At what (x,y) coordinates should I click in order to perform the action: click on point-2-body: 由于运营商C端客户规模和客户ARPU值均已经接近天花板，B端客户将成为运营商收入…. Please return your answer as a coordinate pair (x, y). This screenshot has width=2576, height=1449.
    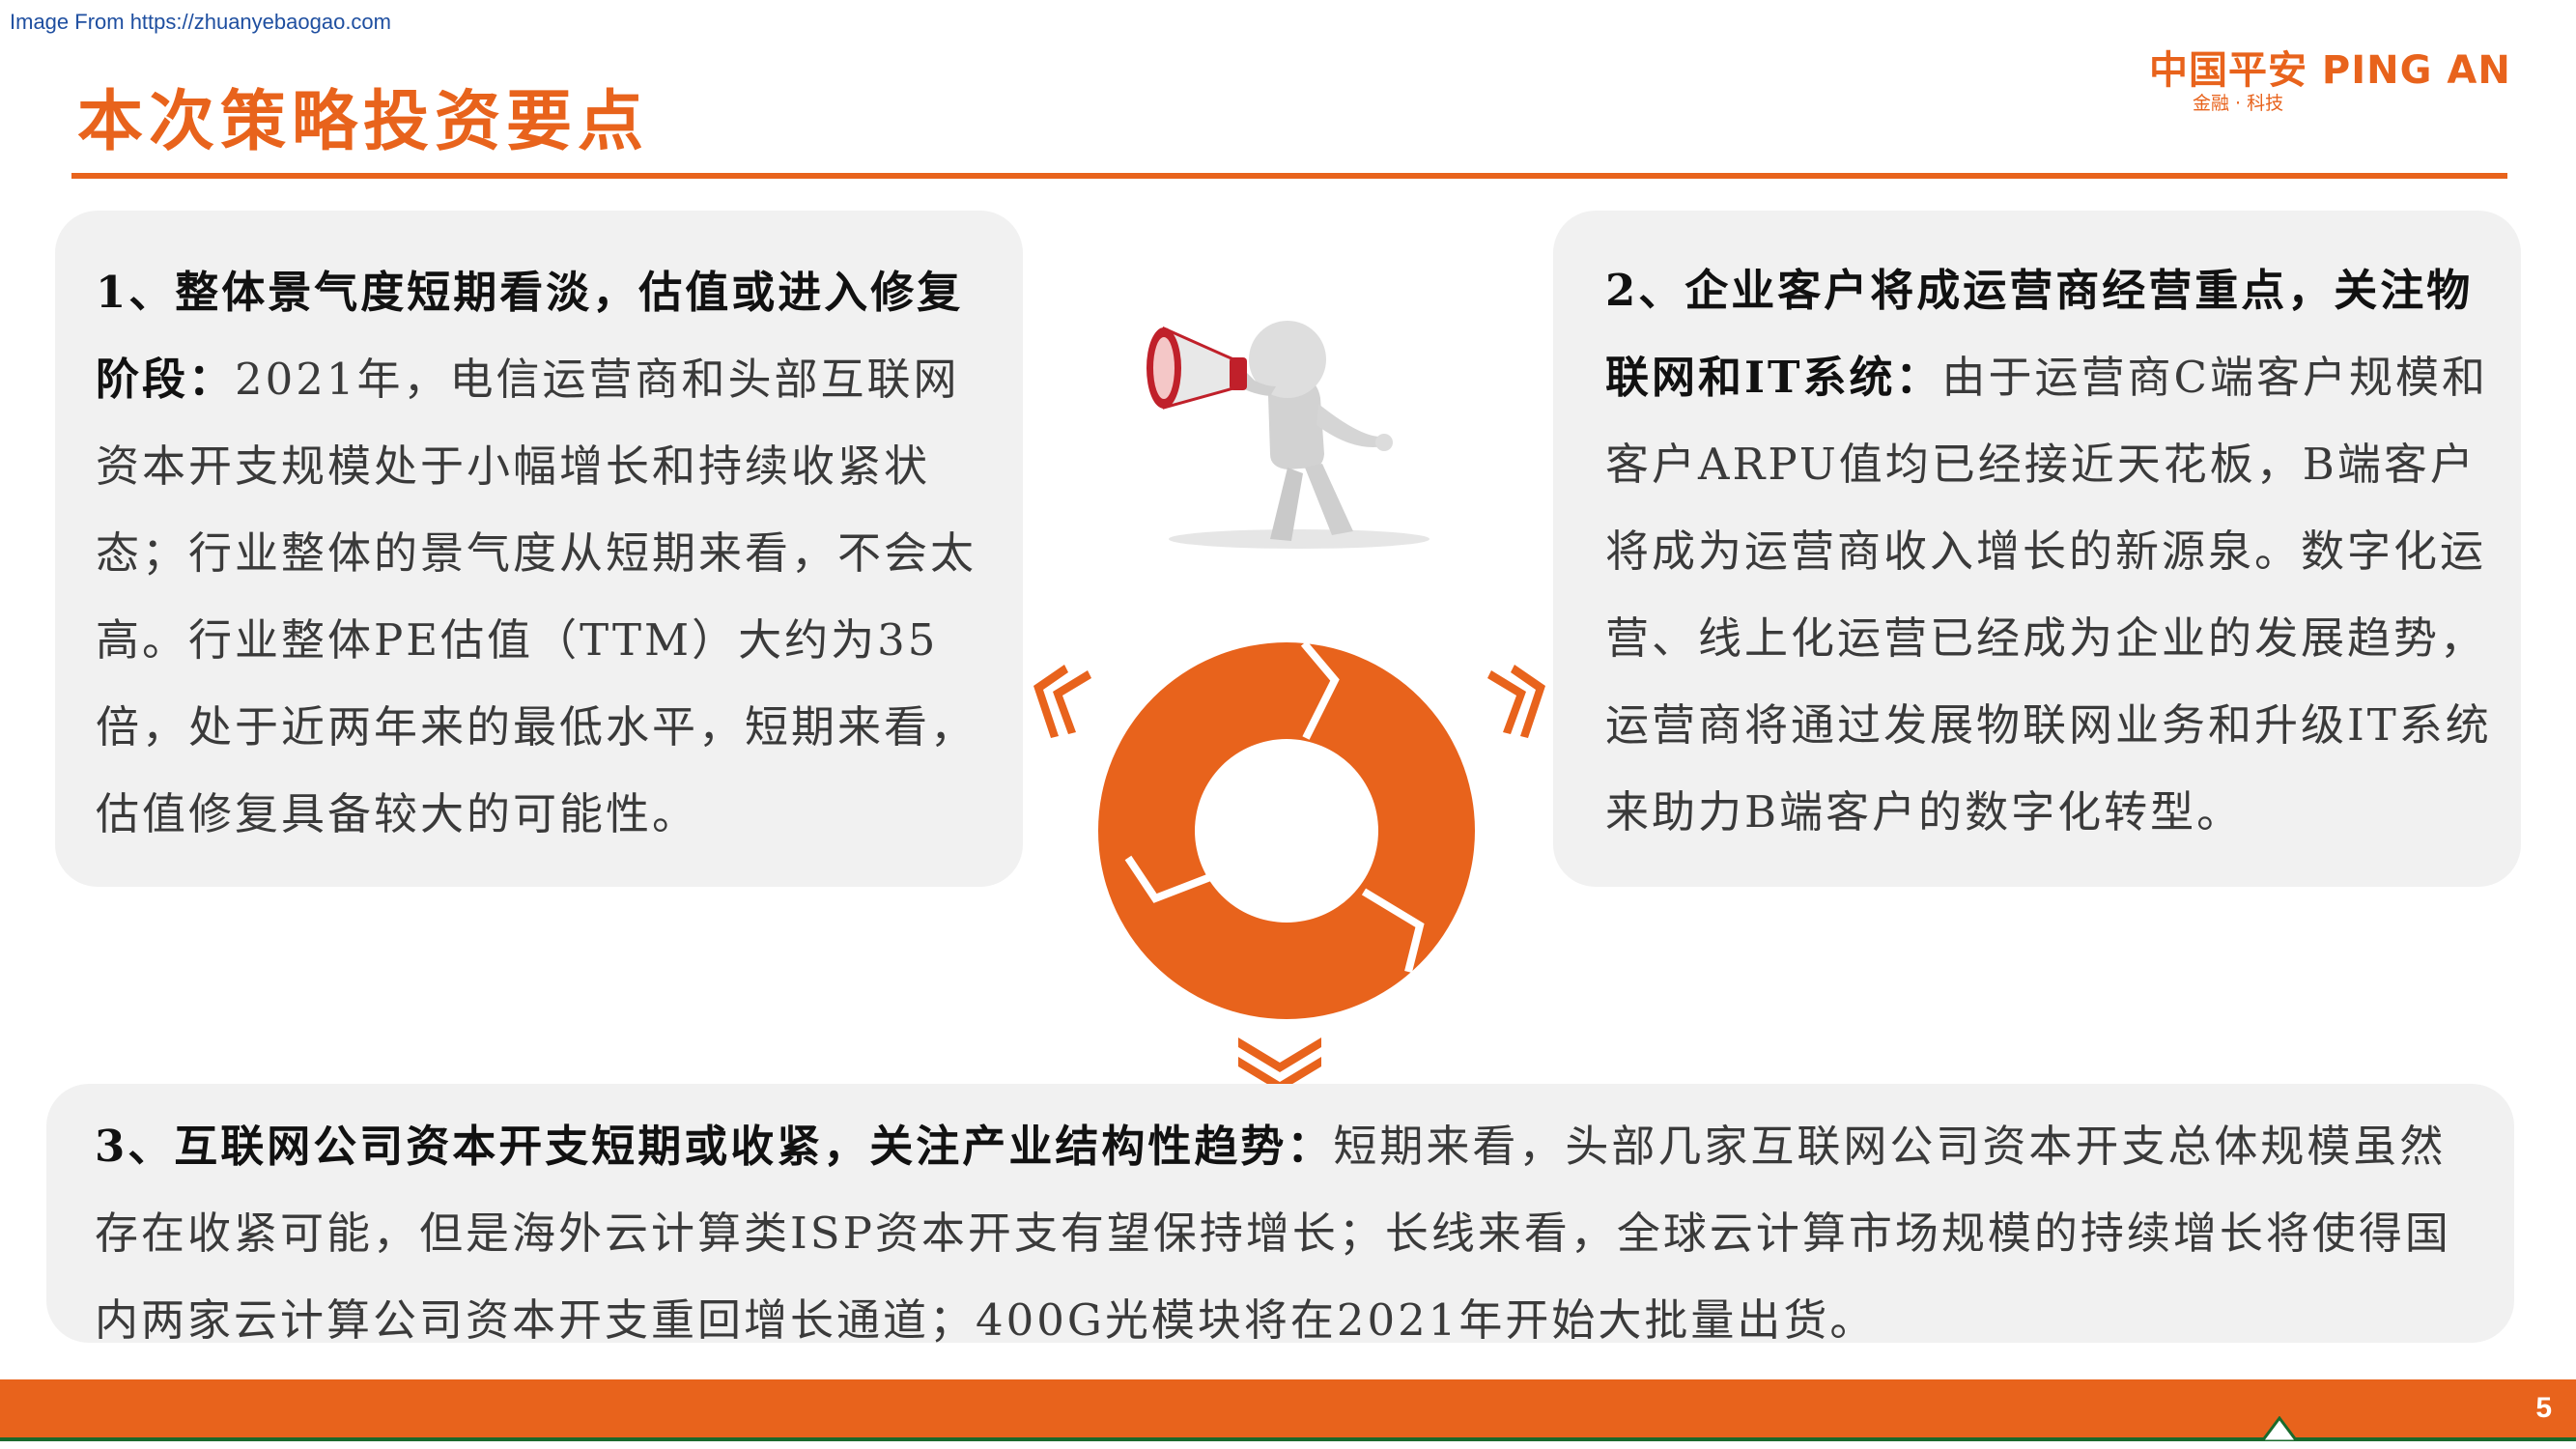
    Looking at the image, I should click on (2048, 595).